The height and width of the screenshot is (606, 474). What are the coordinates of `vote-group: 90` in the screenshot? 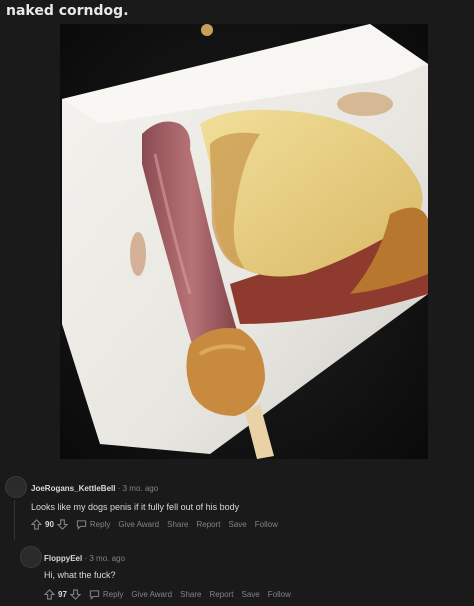 It's located at (49, 524).